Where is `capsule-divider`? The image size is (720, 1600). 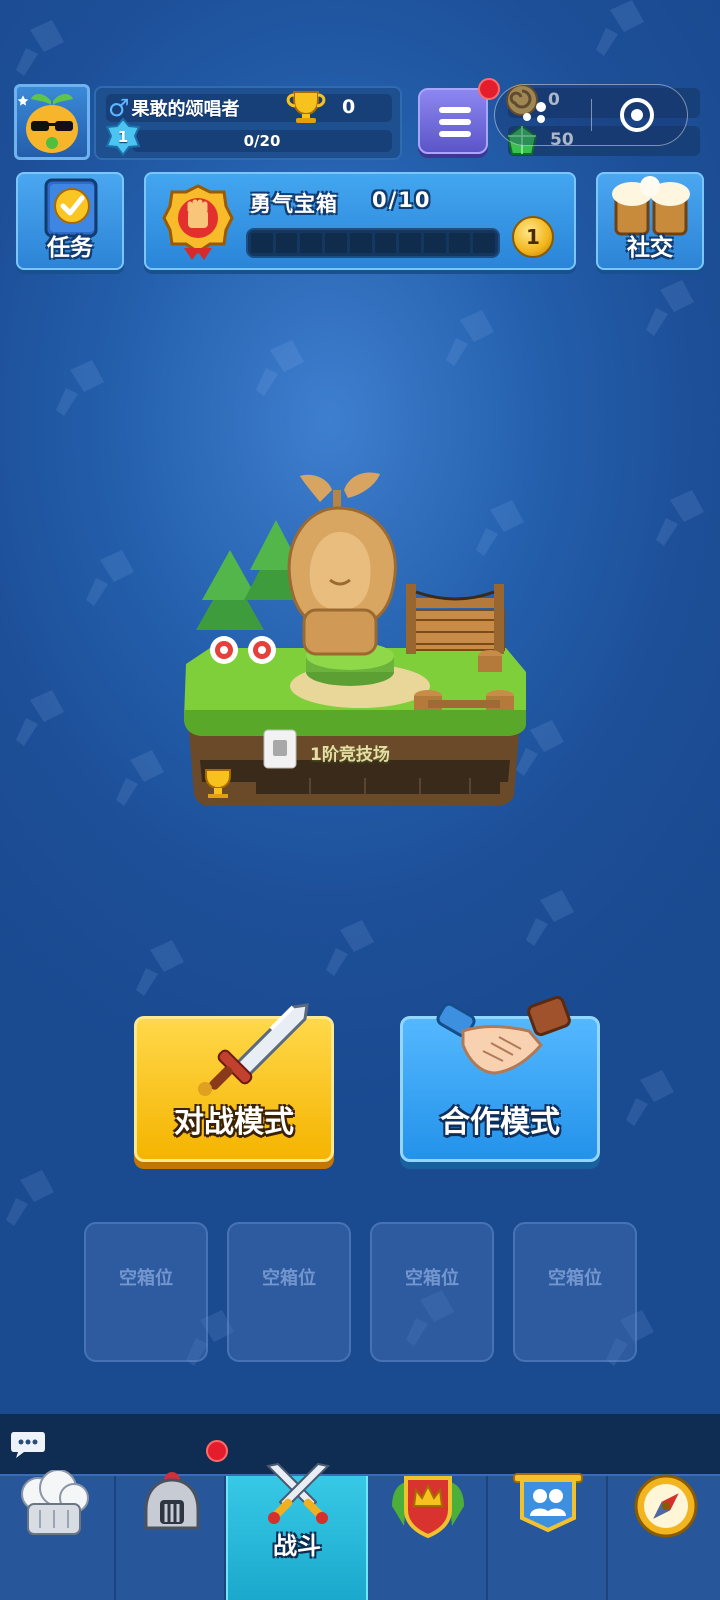
capsule-divider is located at coordinates (591, 115).